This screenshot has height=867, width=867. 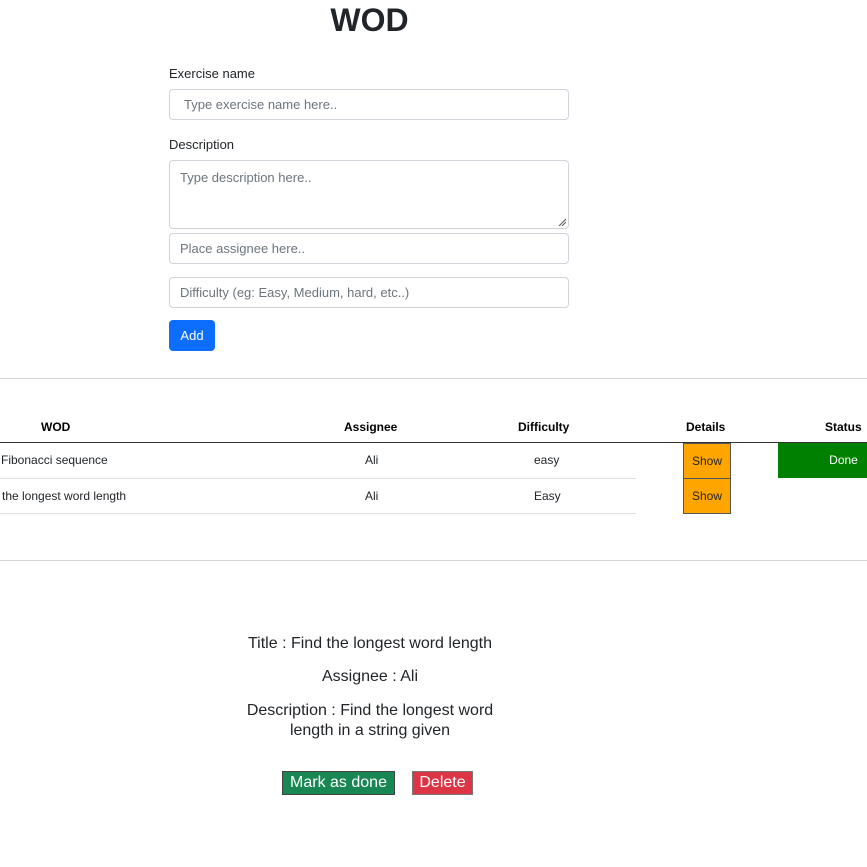 What do you see at coordinates (843, 427) in the screenshot?
I see `column-header-status: Status` at bounding box center [843, 427].